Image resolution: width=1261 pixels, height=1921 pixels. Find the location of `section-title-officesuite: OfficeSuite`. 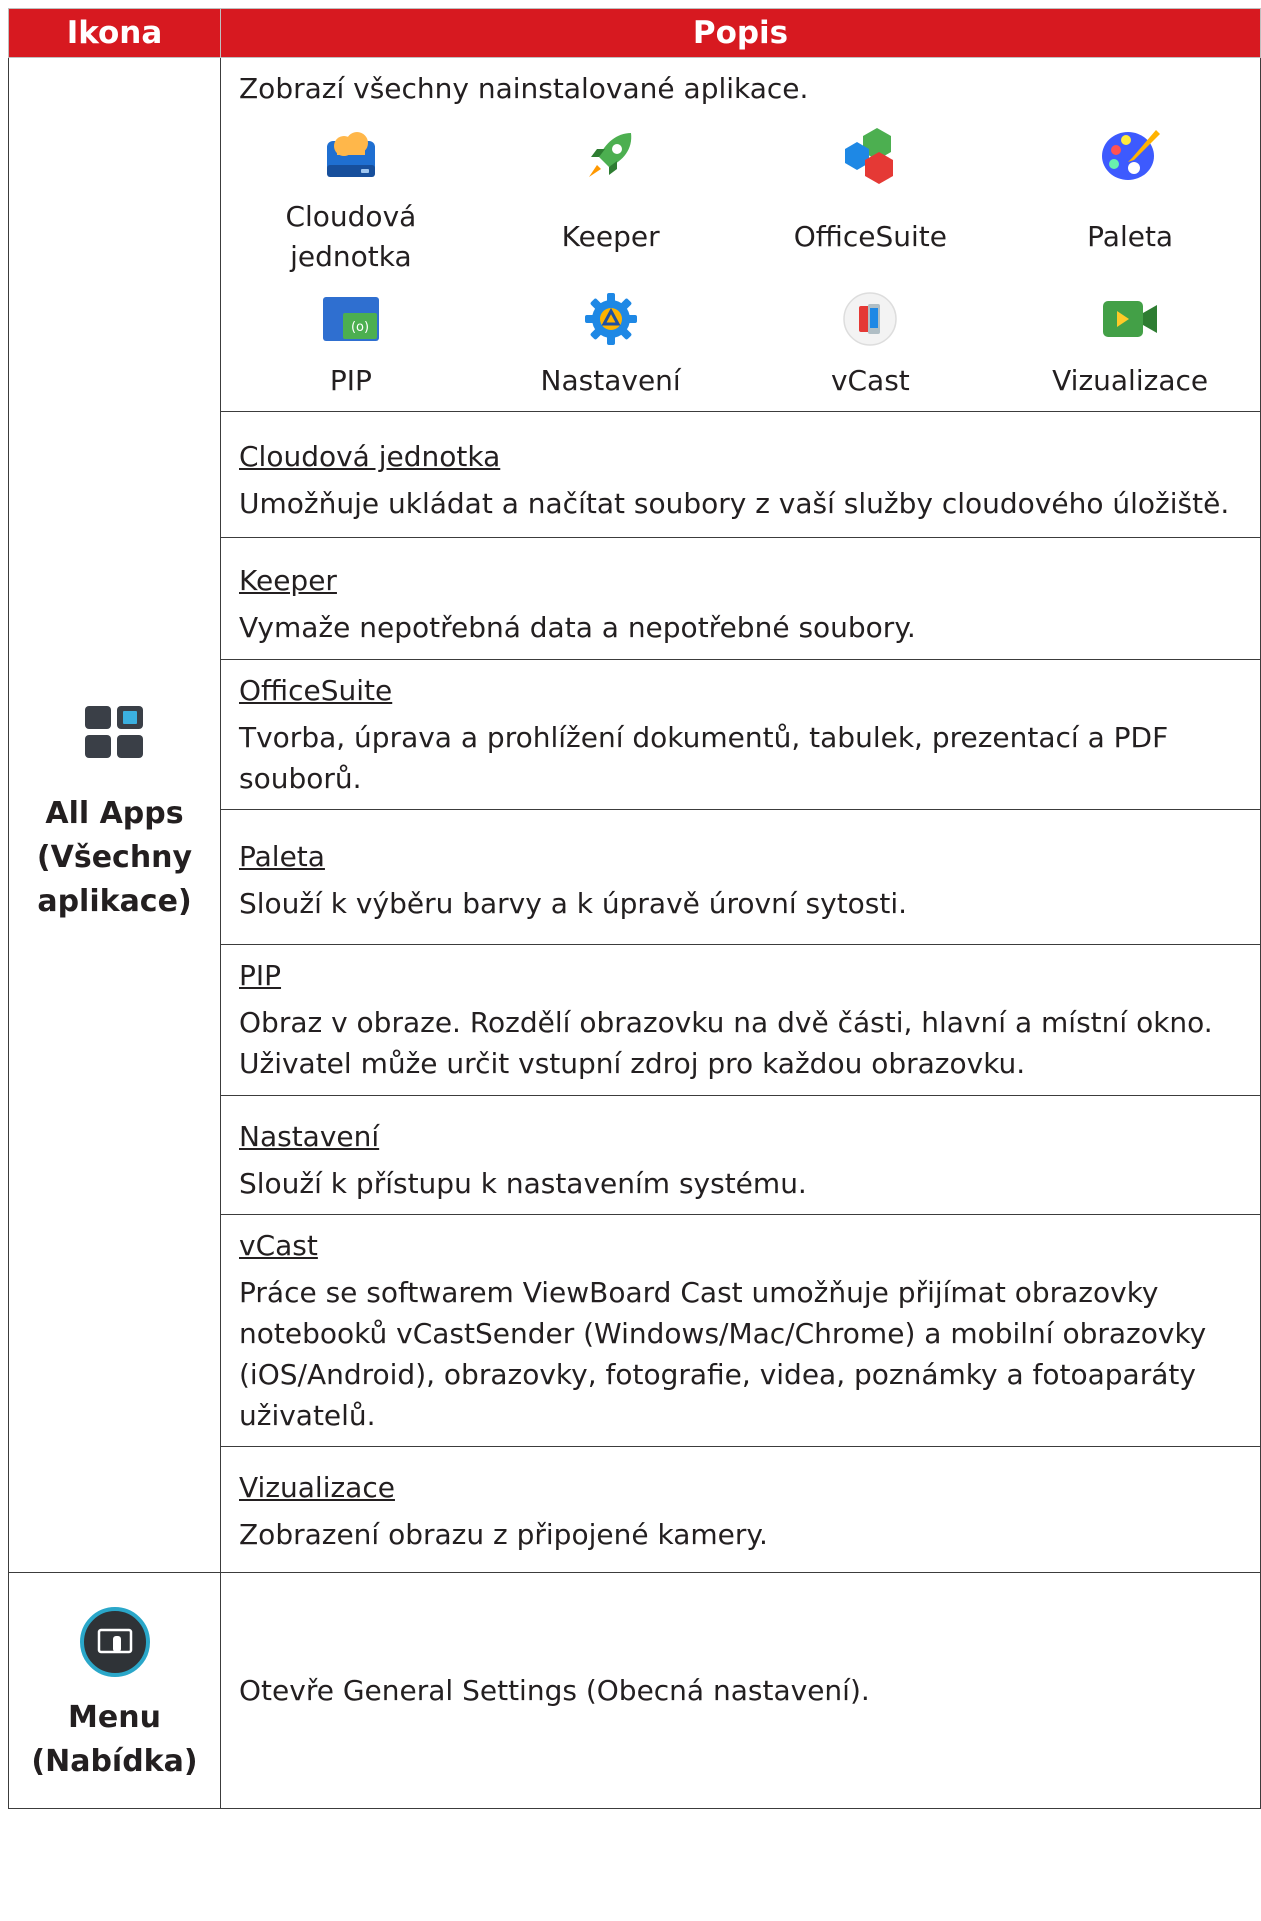

section-title-officesuite: OfficeSuite is located at coordinates (316, 690).